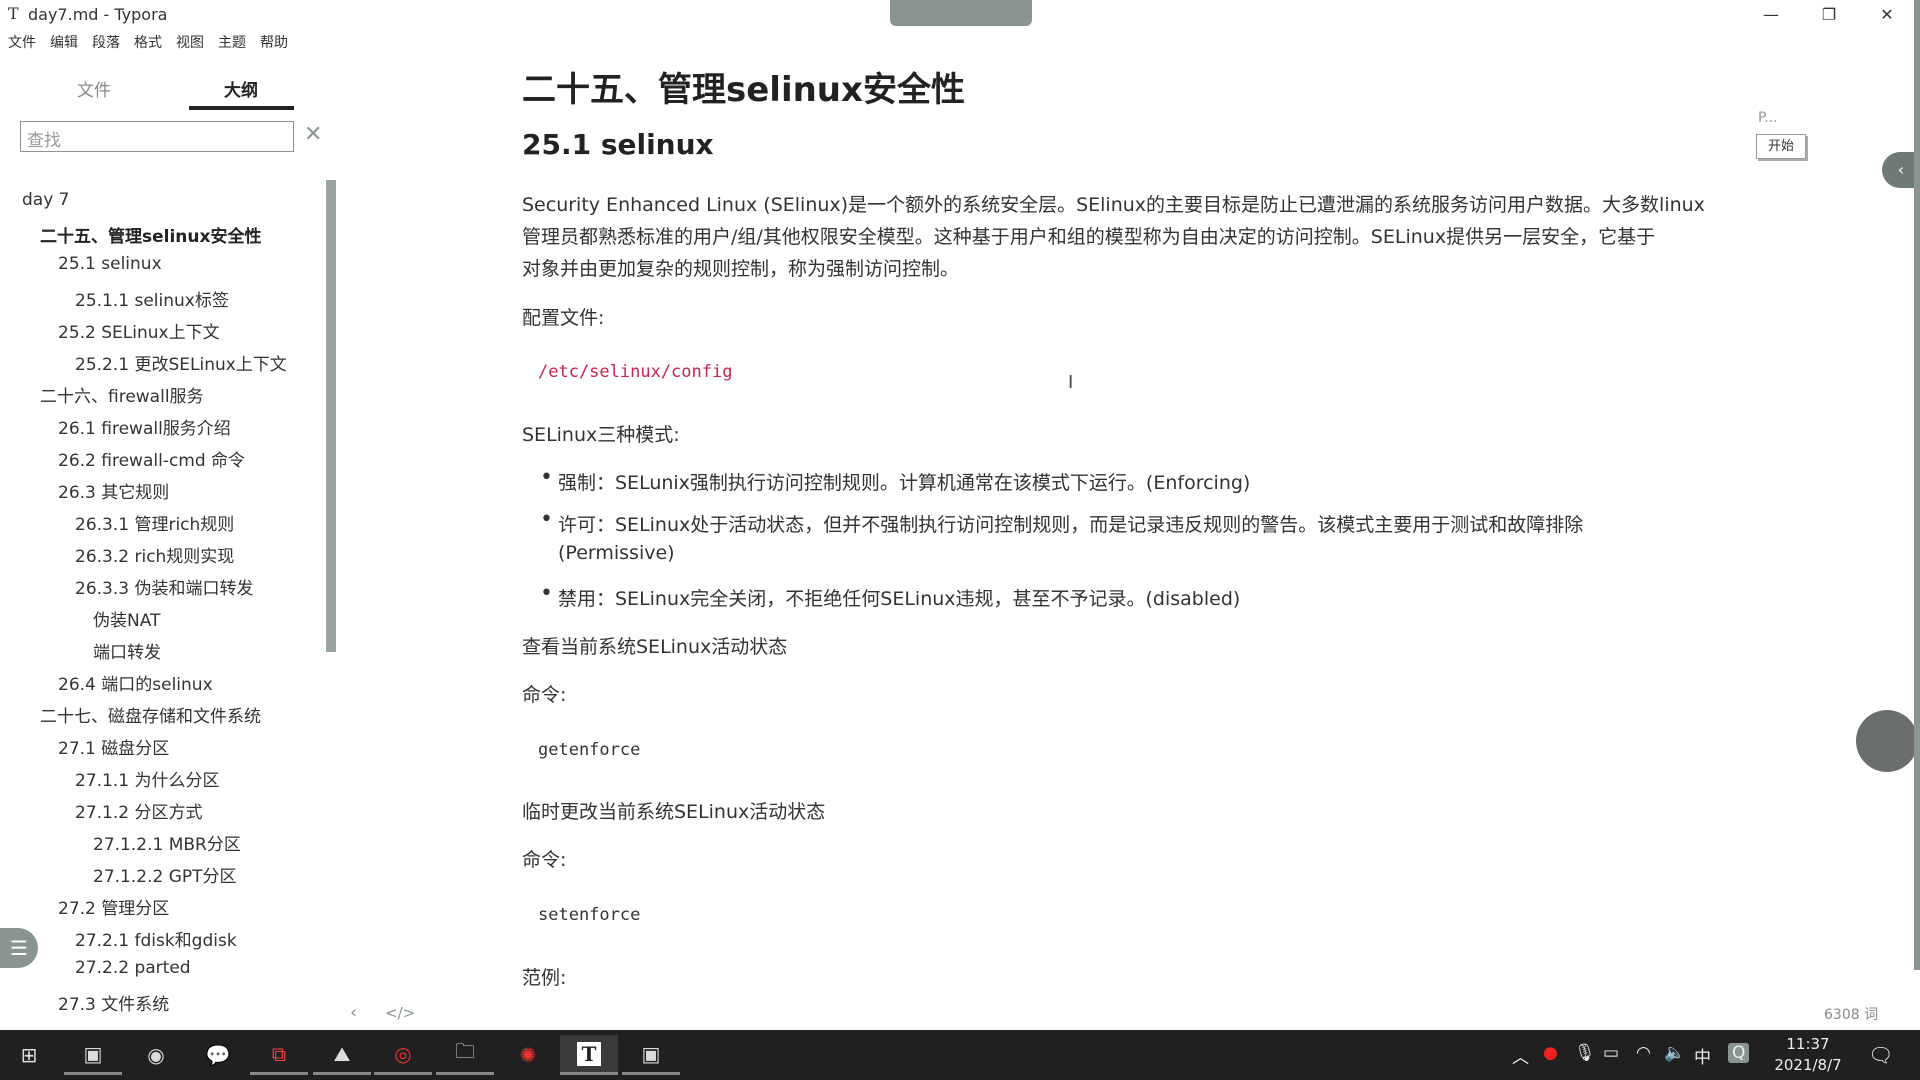 This screenshot has width=1920, height=1080. What do you see at coordinates (465, 1055) in the screenshot?
I see `file-explorer-icon: 🗀` at bounding box center [465, 1055].